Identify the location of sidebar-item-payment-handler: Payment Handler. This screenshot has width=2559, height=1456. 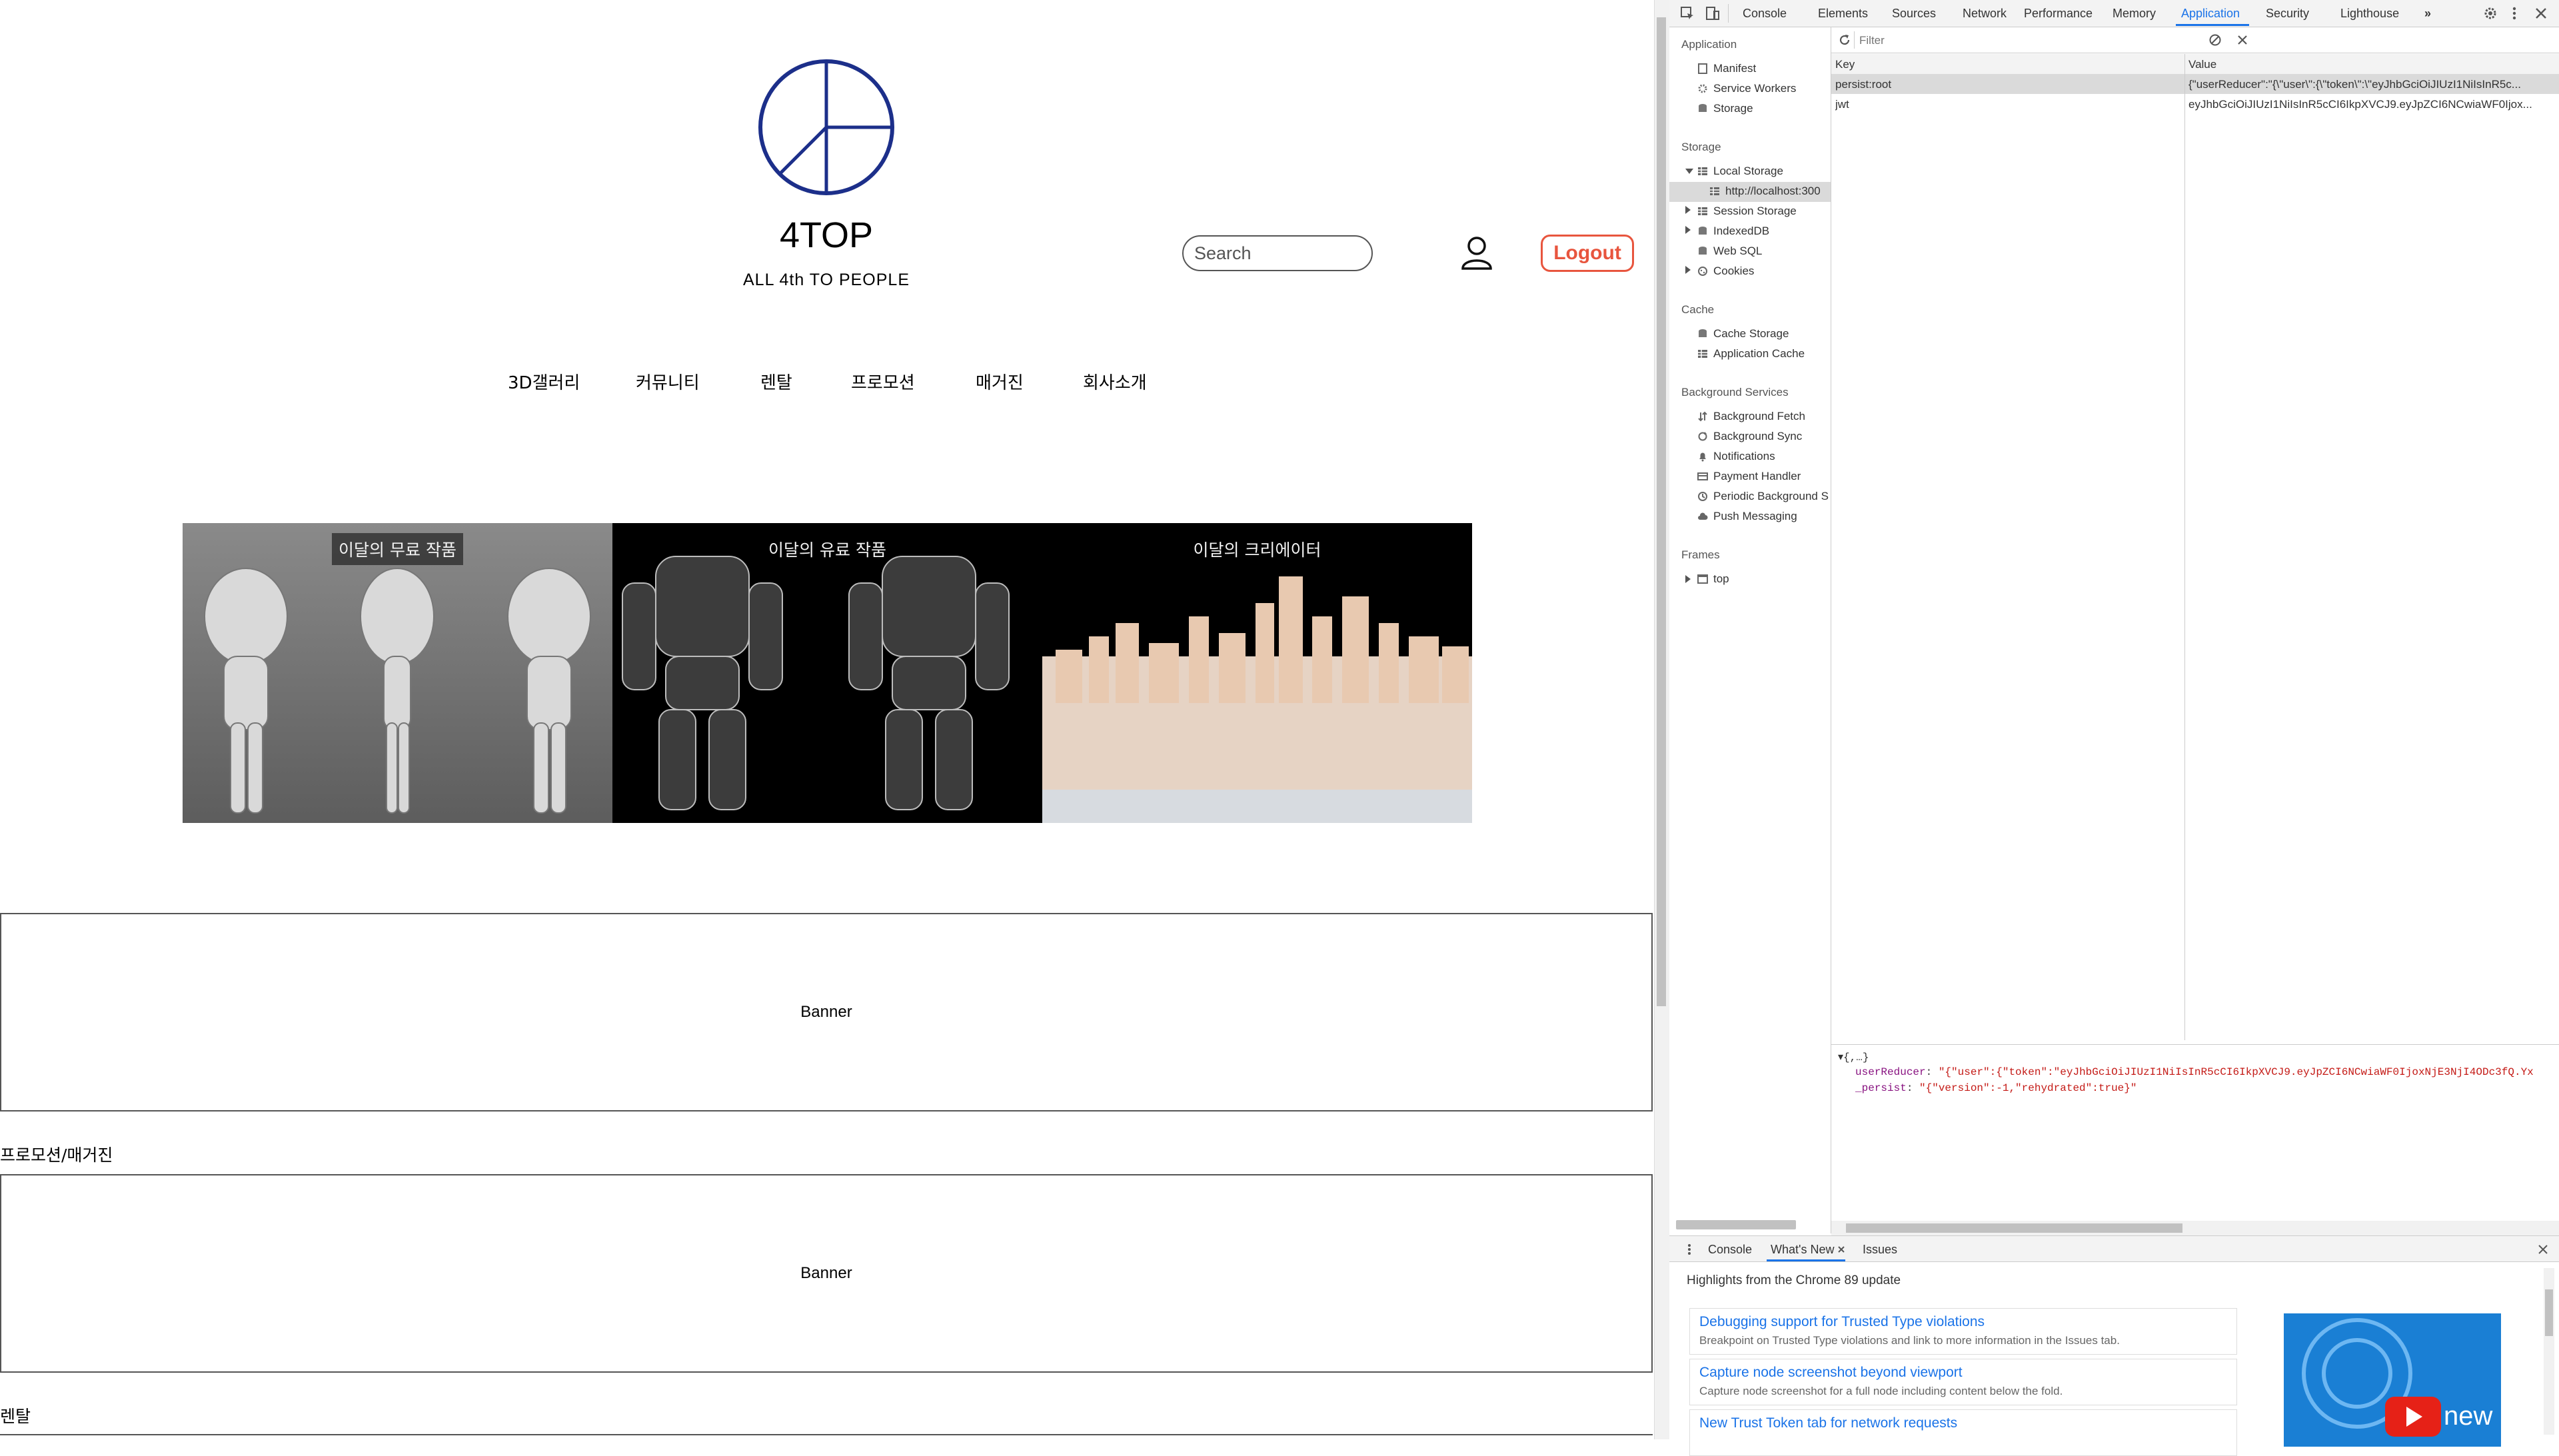
(1757, 476).